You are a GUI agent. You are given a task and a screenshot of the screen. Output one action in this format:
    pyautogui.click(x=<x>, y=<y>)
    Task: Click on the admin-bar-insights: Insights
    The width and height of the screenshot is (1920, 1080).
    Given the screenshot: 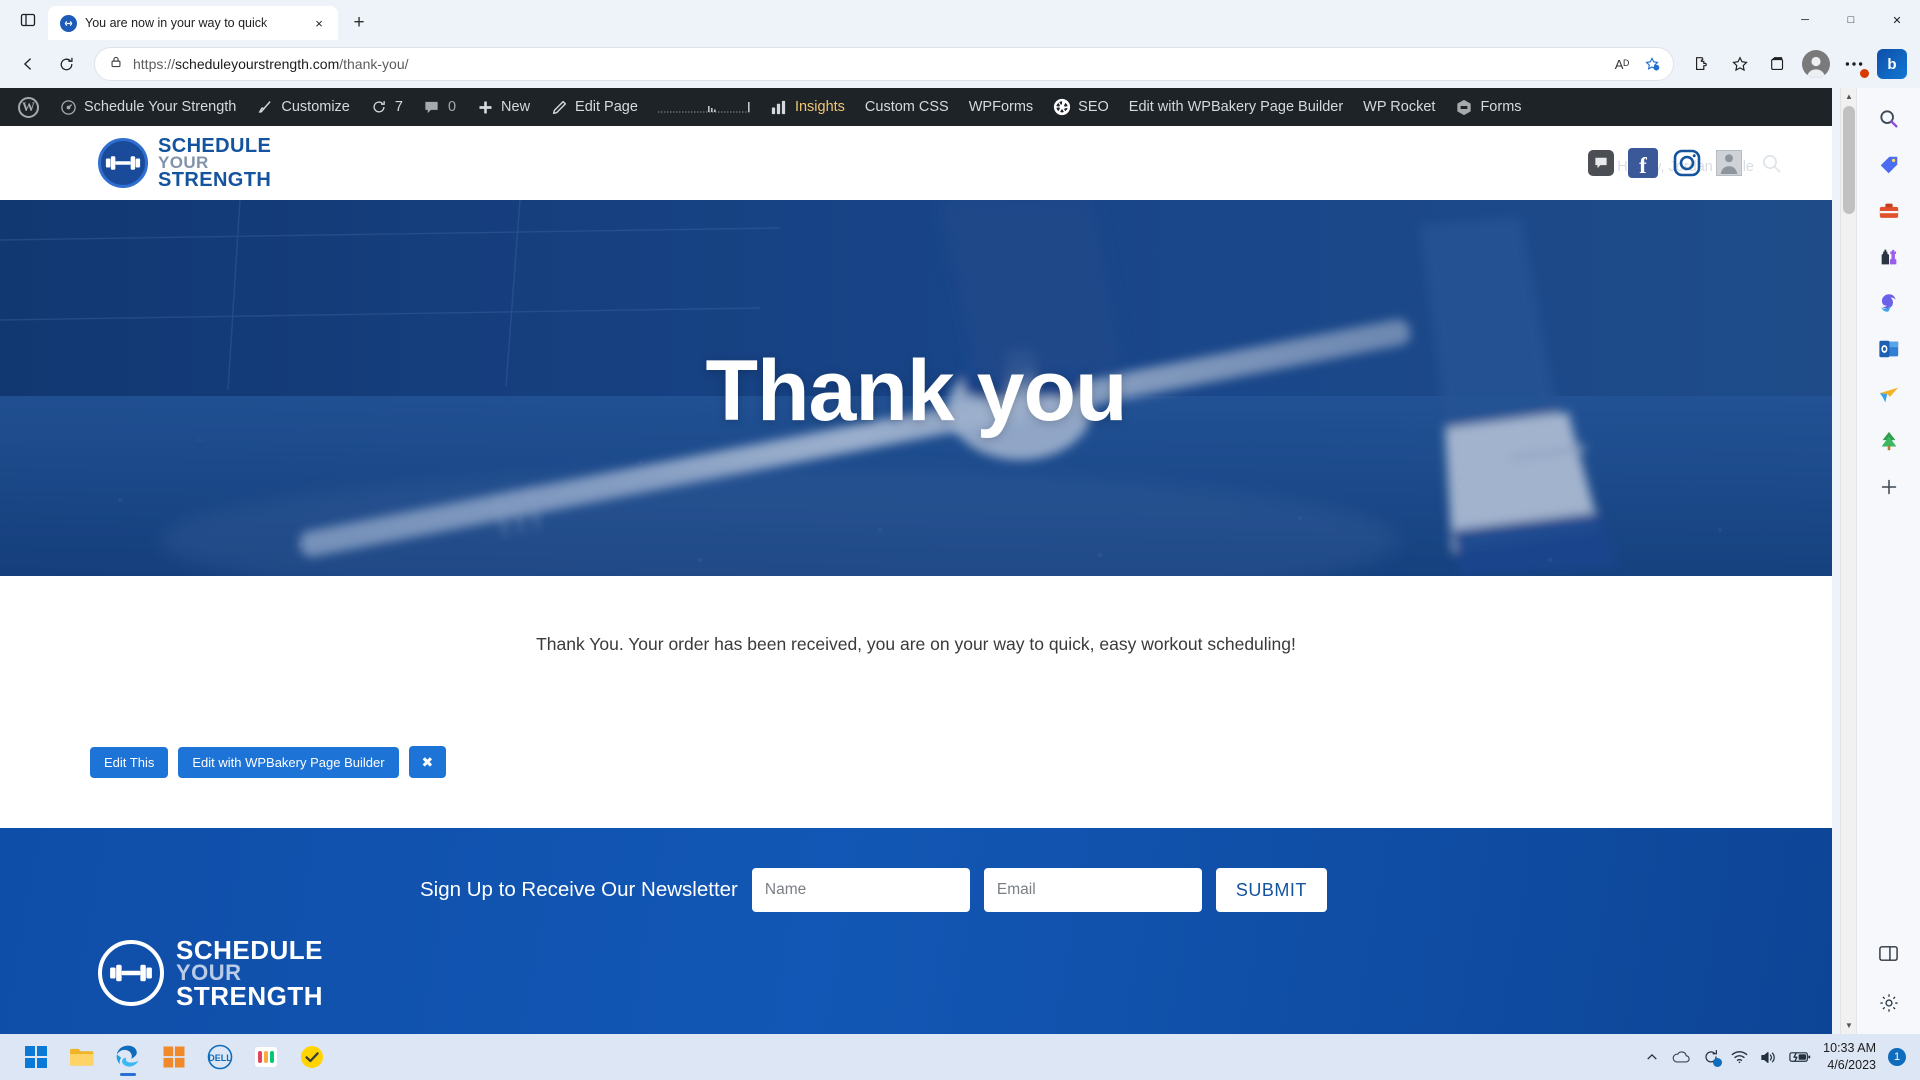 What is the action you would take?
    pyautogui.click(x=807, y=107)
    